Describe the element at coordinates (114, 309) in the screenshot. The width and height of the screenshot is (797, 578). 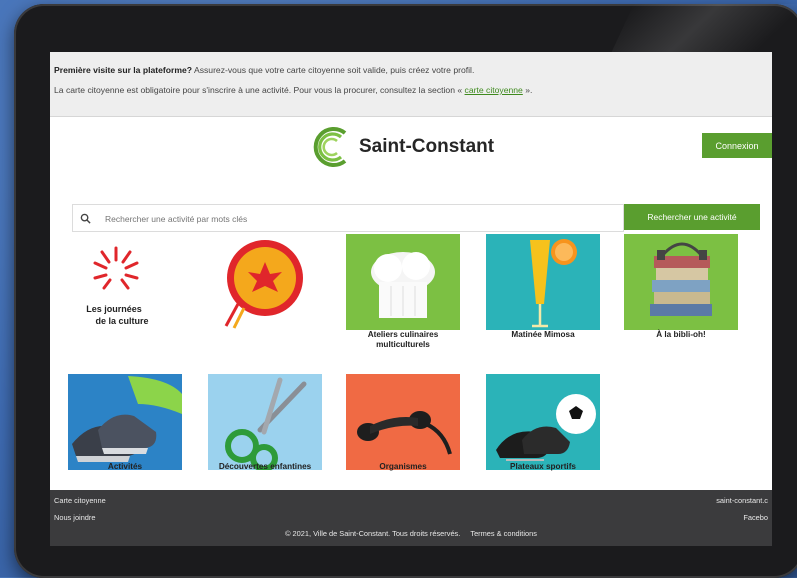
I see `journees-line-1: Les journées` at that location.